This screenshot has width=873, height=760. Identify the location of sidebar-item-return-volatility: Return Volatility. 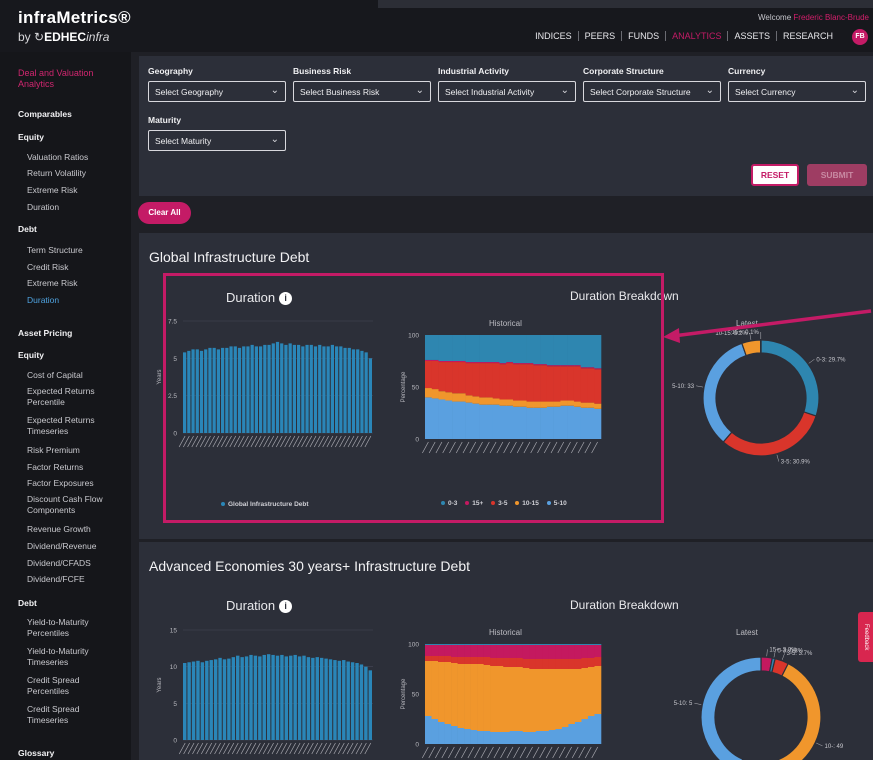
(56, 173).